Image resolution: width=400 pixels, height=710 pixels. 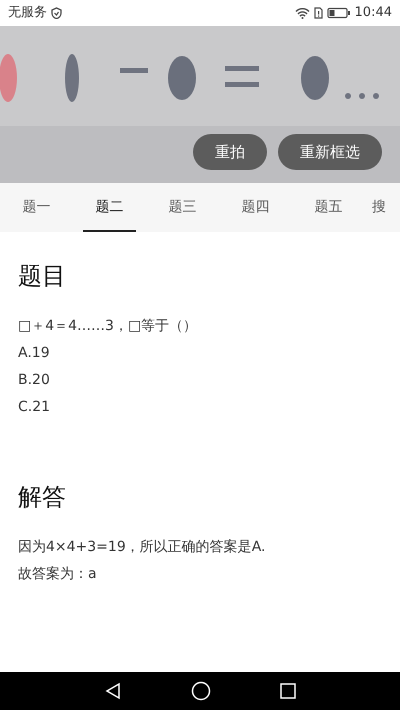 What do you see at coordinates (302, 13) in the screenshot?
I see `wifi-icon` at bounding box center [302, 13].